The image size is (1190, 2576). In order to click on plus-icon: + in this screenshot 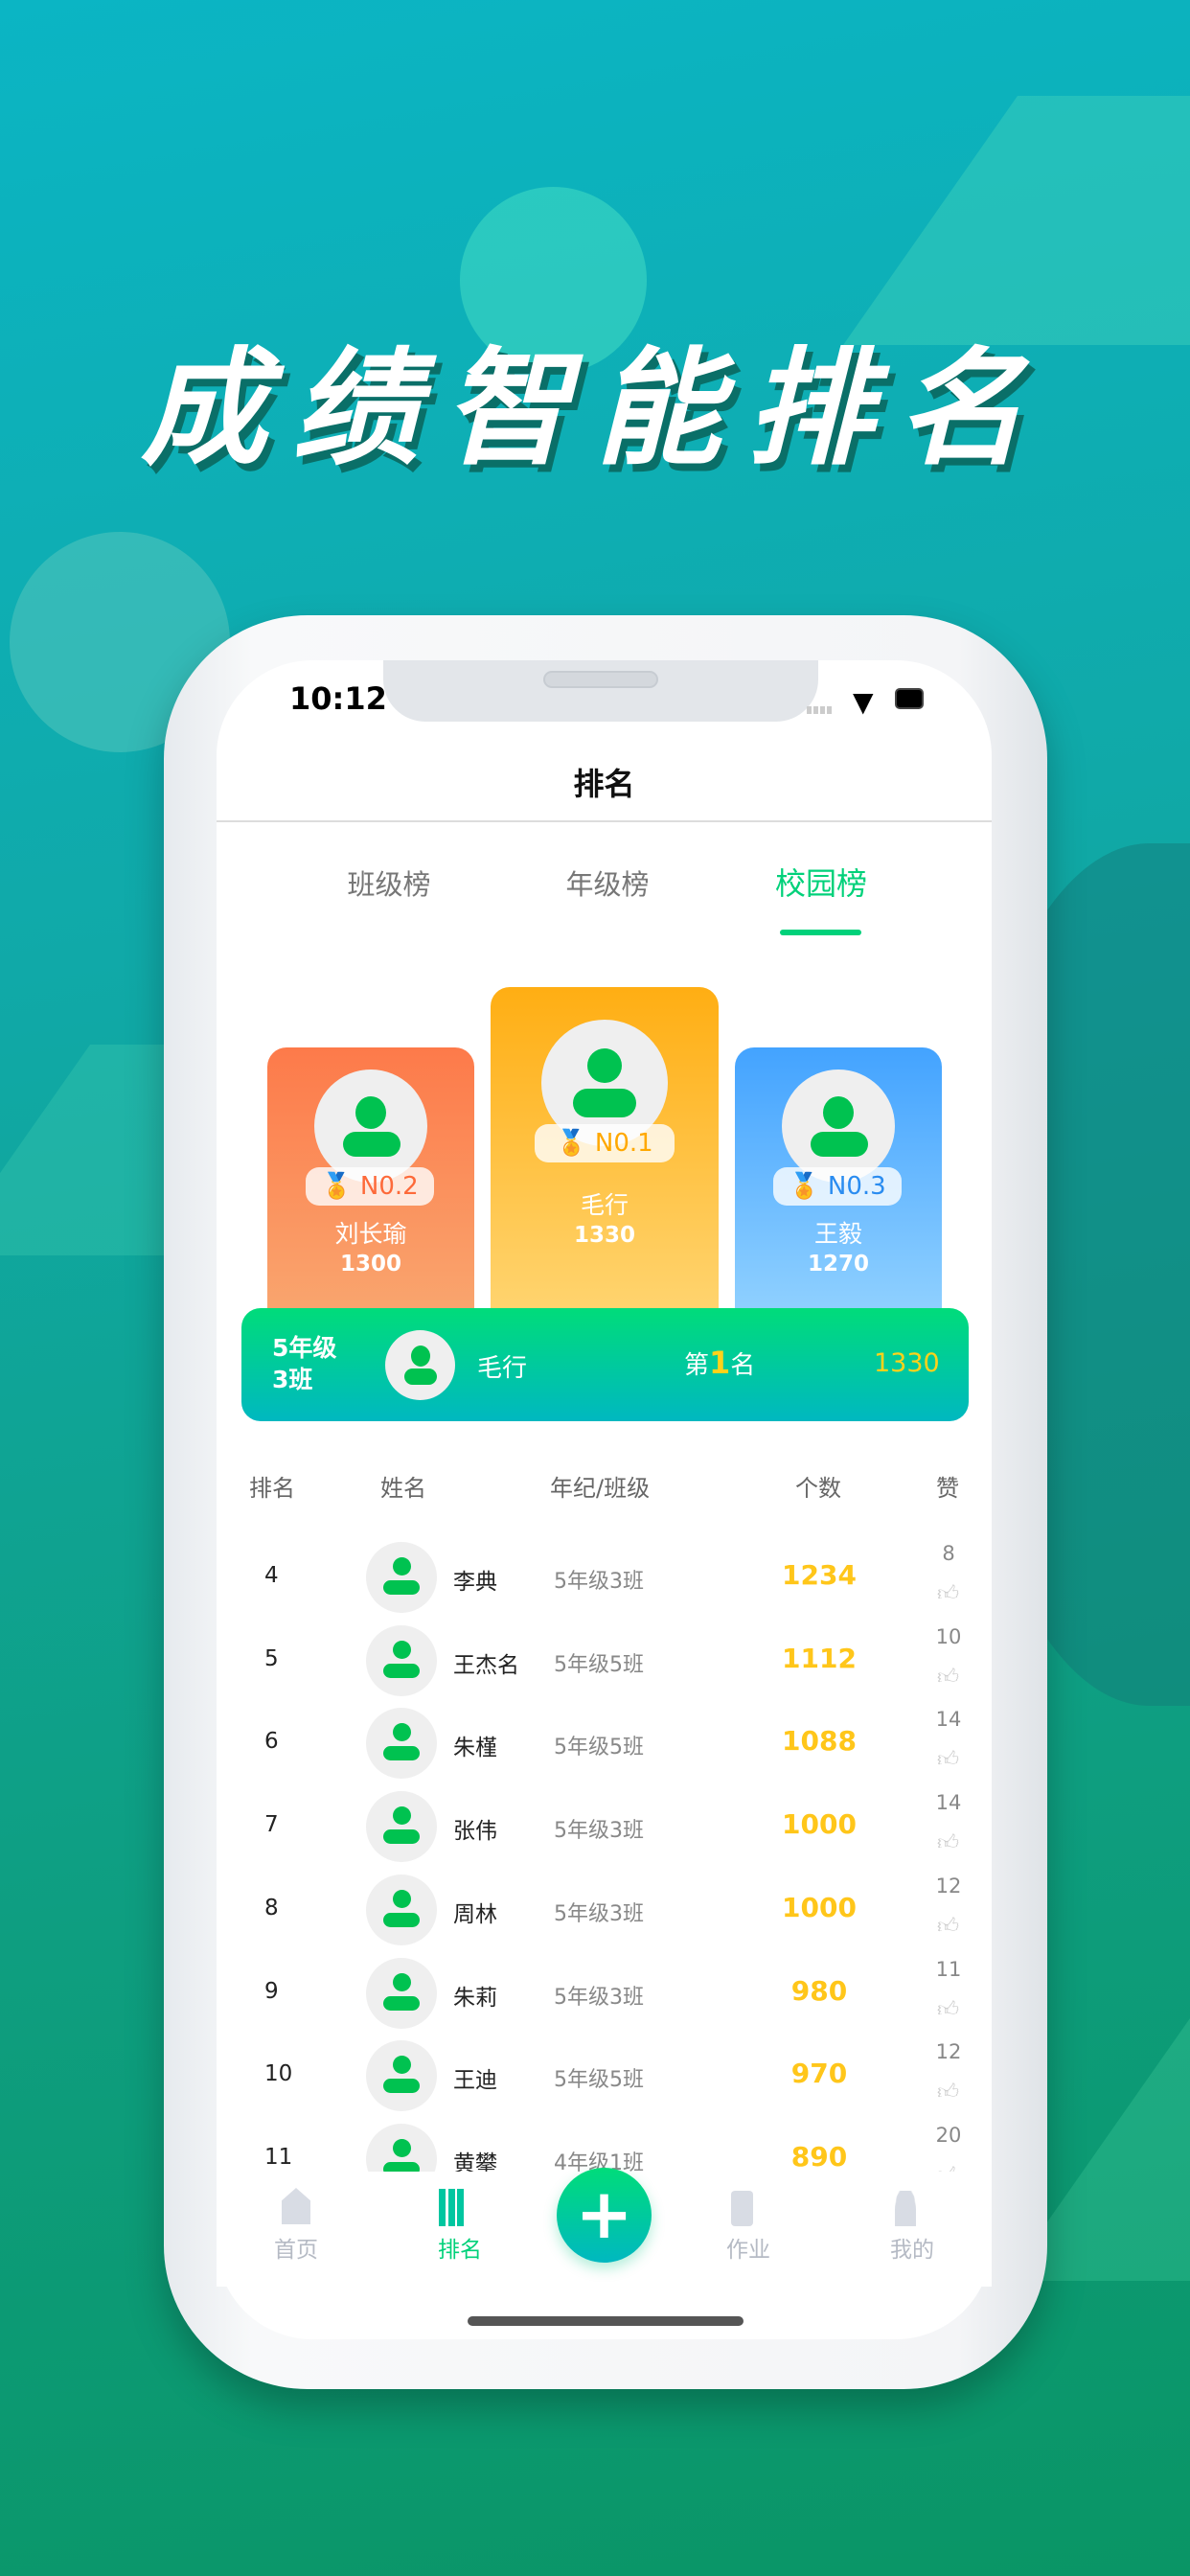, I will do `click(604, 2214)`.